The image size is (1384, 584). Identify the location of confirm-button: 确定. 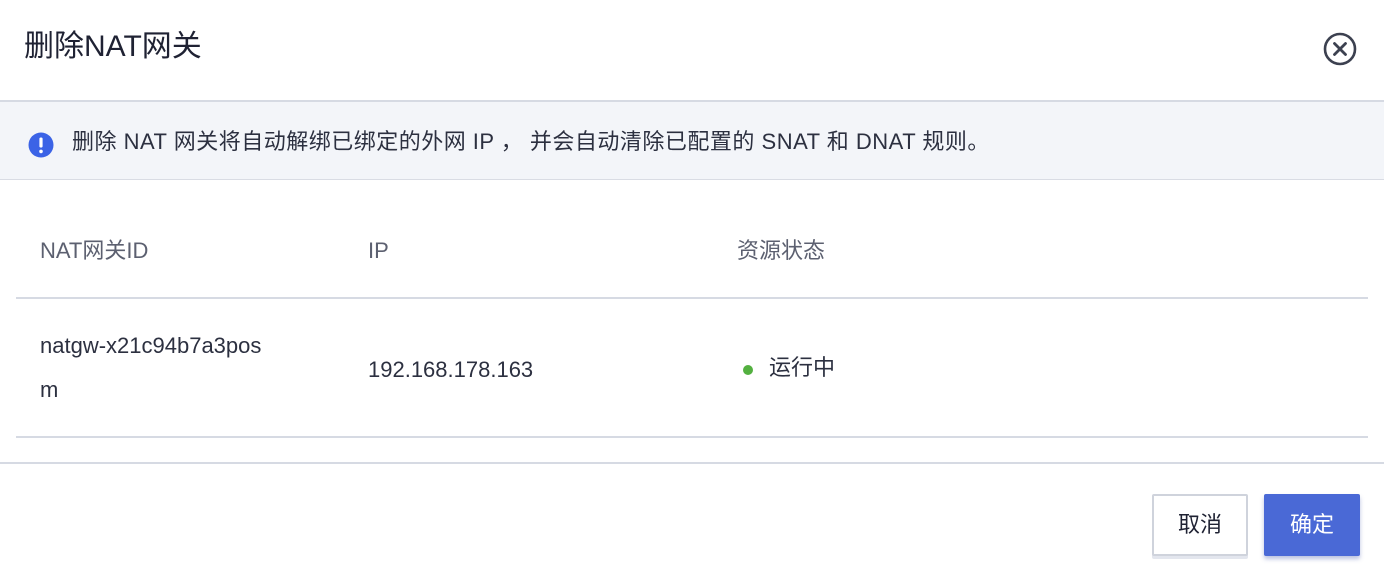
(1312, 525).